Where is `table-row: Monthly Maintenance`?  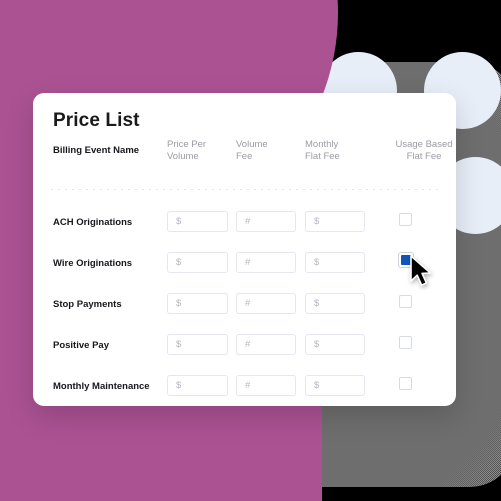 table-row: Monthly Maintenance is located at coordinates (244, 387).